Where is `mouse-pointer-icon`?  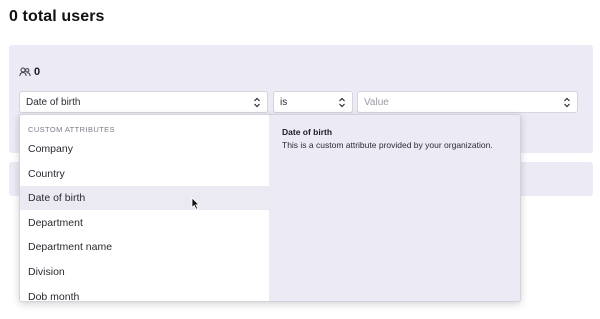 mouse-pointer-icon is located at coordinates (195, 203).